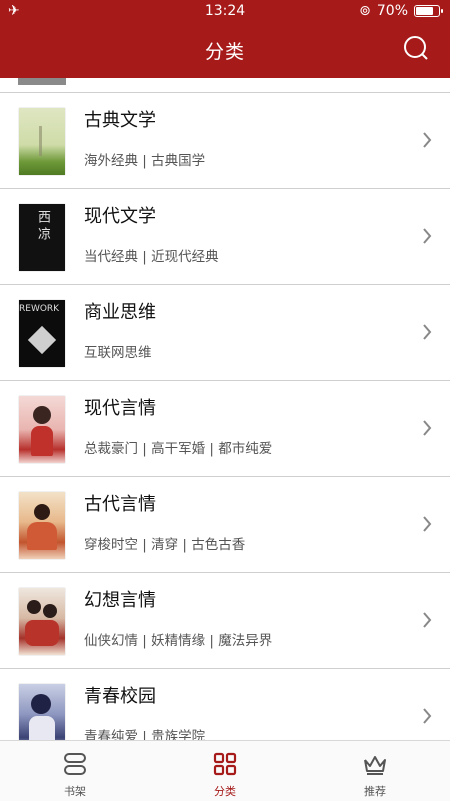  Describe the element at coordinates (178, 449) in the screenshot. I see `category-subtitle: 总裁豪门 | 高干军婚 | 都市纯爱` at that location.